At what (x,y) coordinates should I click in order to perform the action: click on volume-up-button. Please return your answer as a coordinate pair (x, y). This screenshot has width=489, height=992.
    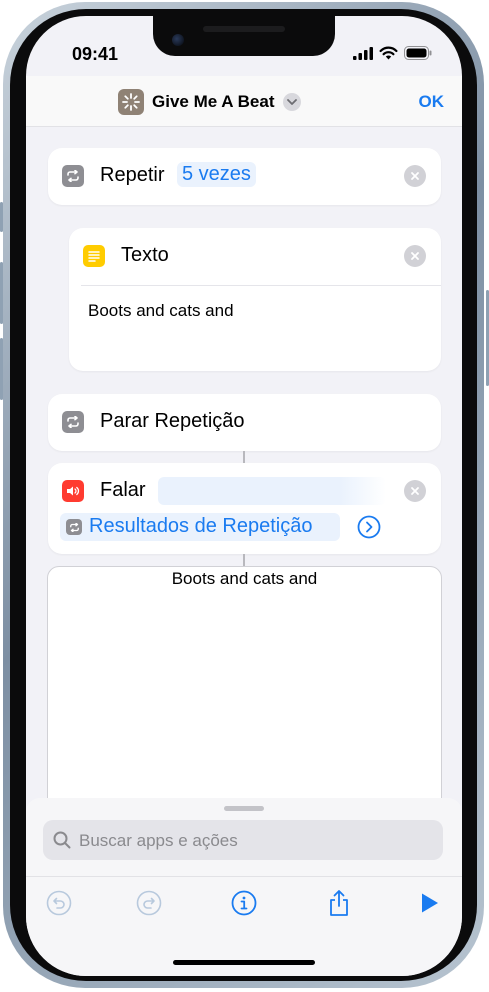
    Looking at the image, I should click on (1, 293).